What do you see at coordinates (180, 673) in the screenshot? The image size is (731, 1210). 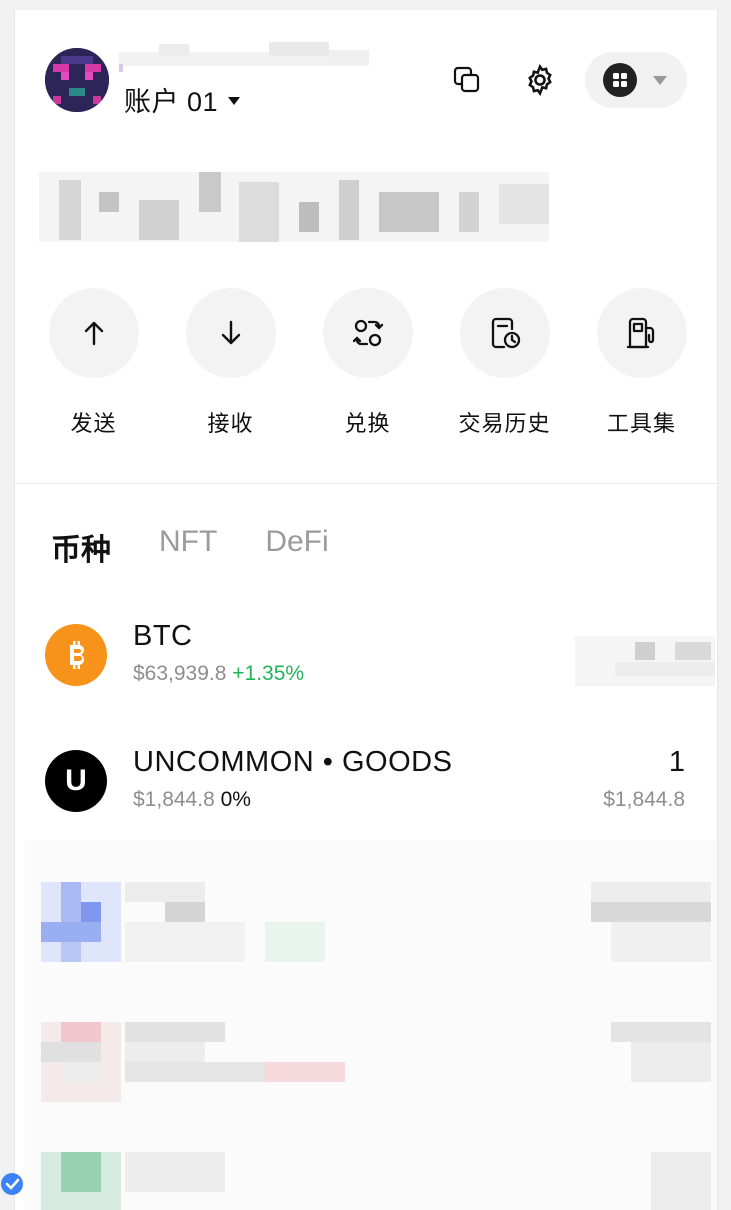 I see `asset-price: $63,939.8` at bounding box center [180, 673].